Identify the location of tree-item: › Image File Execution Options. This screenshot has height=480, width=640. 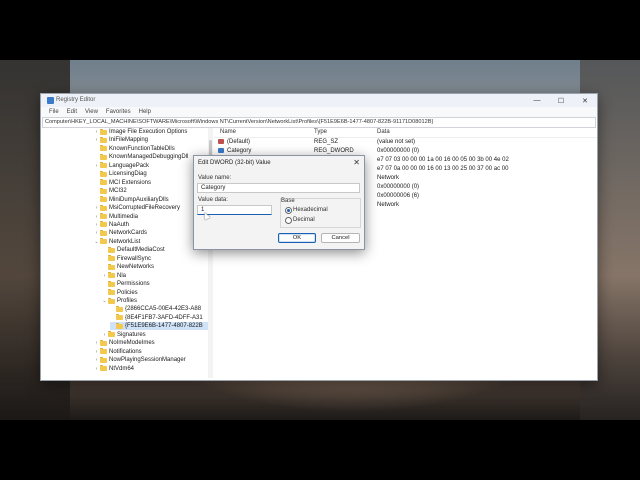
(151, 132).